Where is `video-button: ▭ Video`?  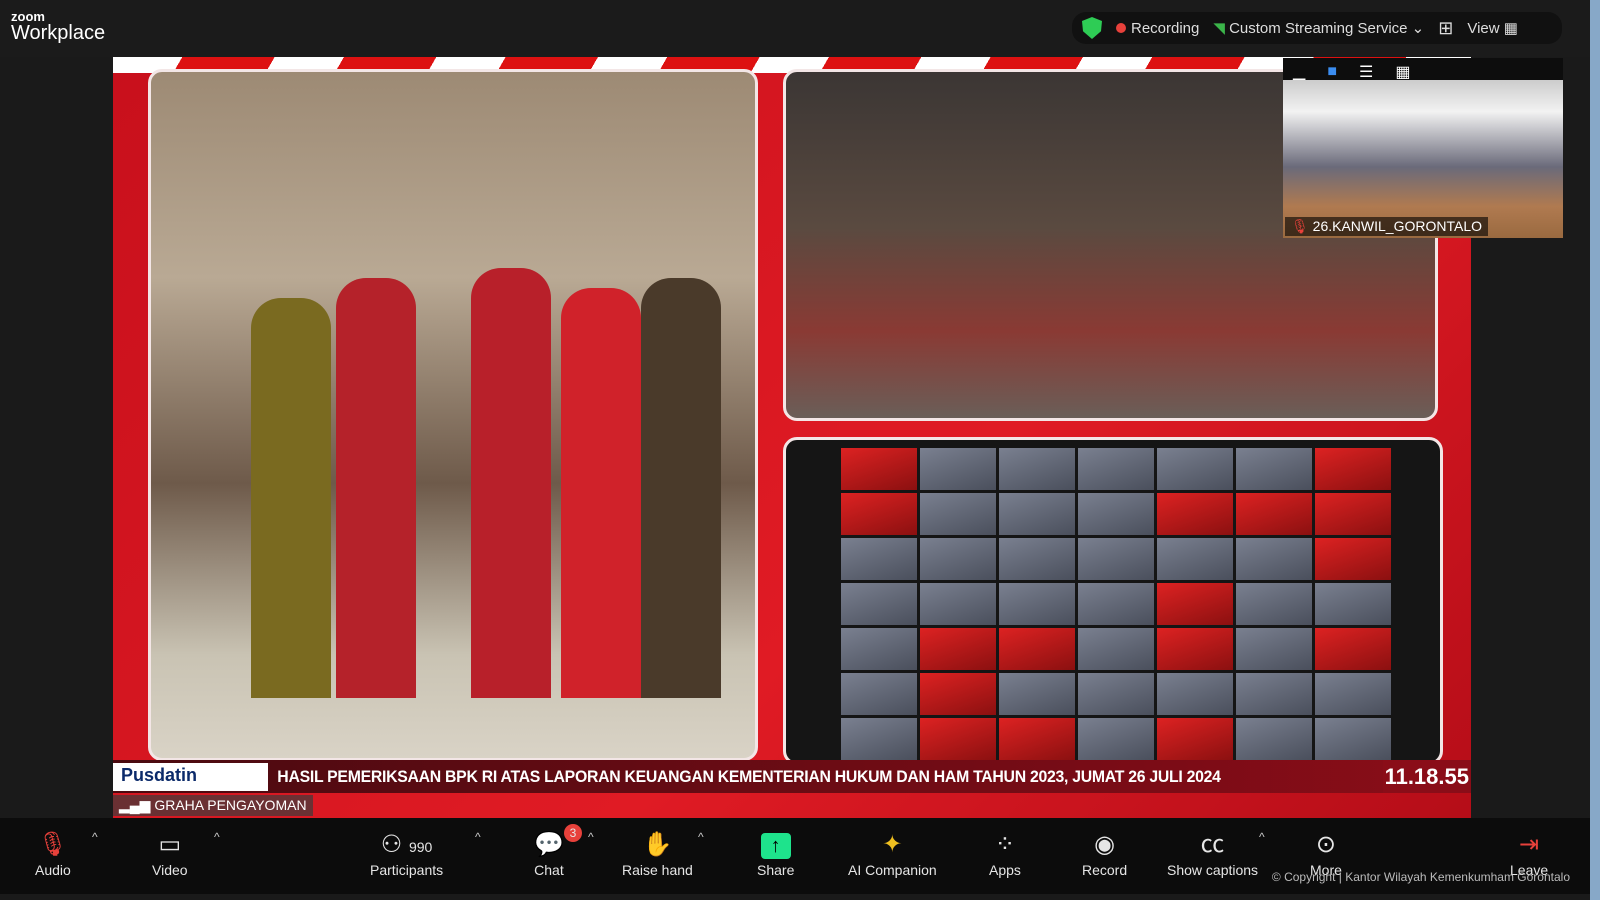
video-button: ▭ Video is located at coordinates (170, 853).